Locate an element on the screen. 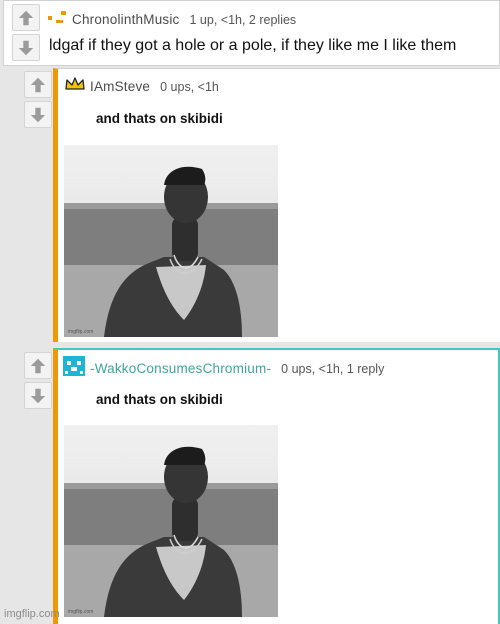 Image resolution: width=500 pixels, height=624 pixels. username: -WakkoConsumesChromium- is located at coordinates (180, 368).